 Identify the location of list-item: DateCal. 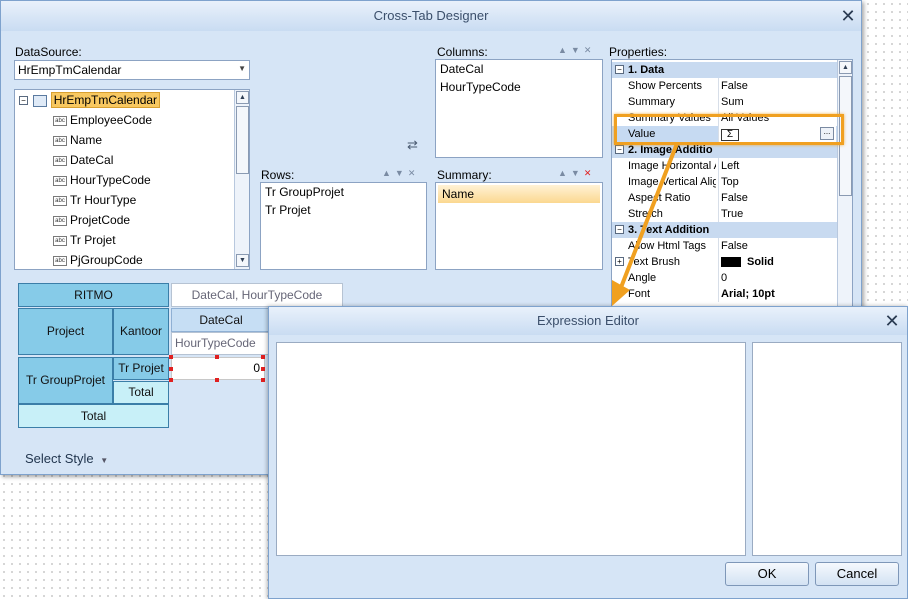
(519, 69).